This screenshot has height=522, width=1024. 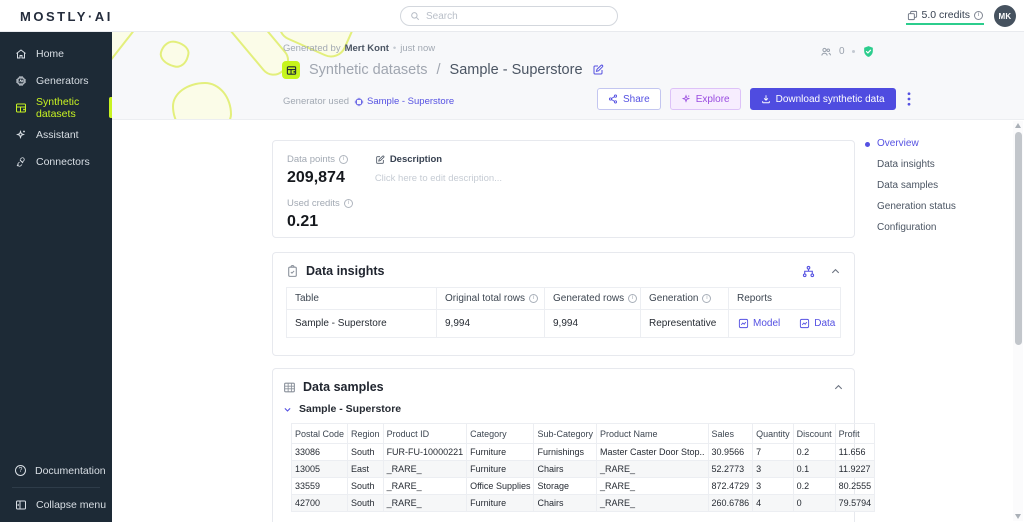 I want to click on sidebar-item-connectors: Connectors, so click(x=56, y=161).